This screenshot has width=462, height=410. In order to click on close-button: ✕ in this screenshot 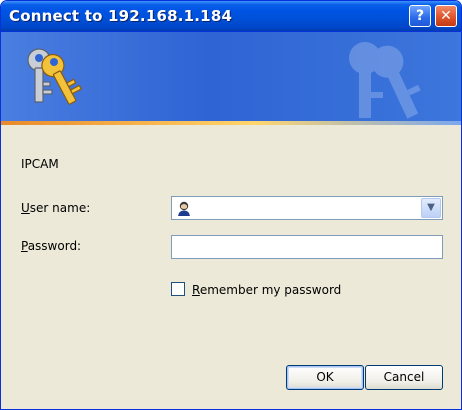, I will do `click(446, 16)`.